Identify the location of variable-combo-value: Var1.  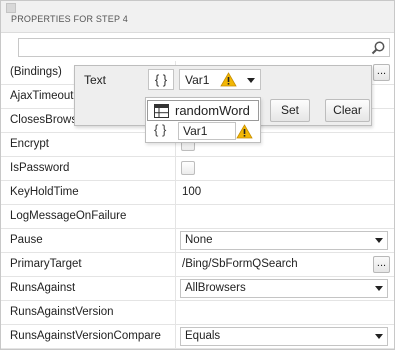
(197, 80).